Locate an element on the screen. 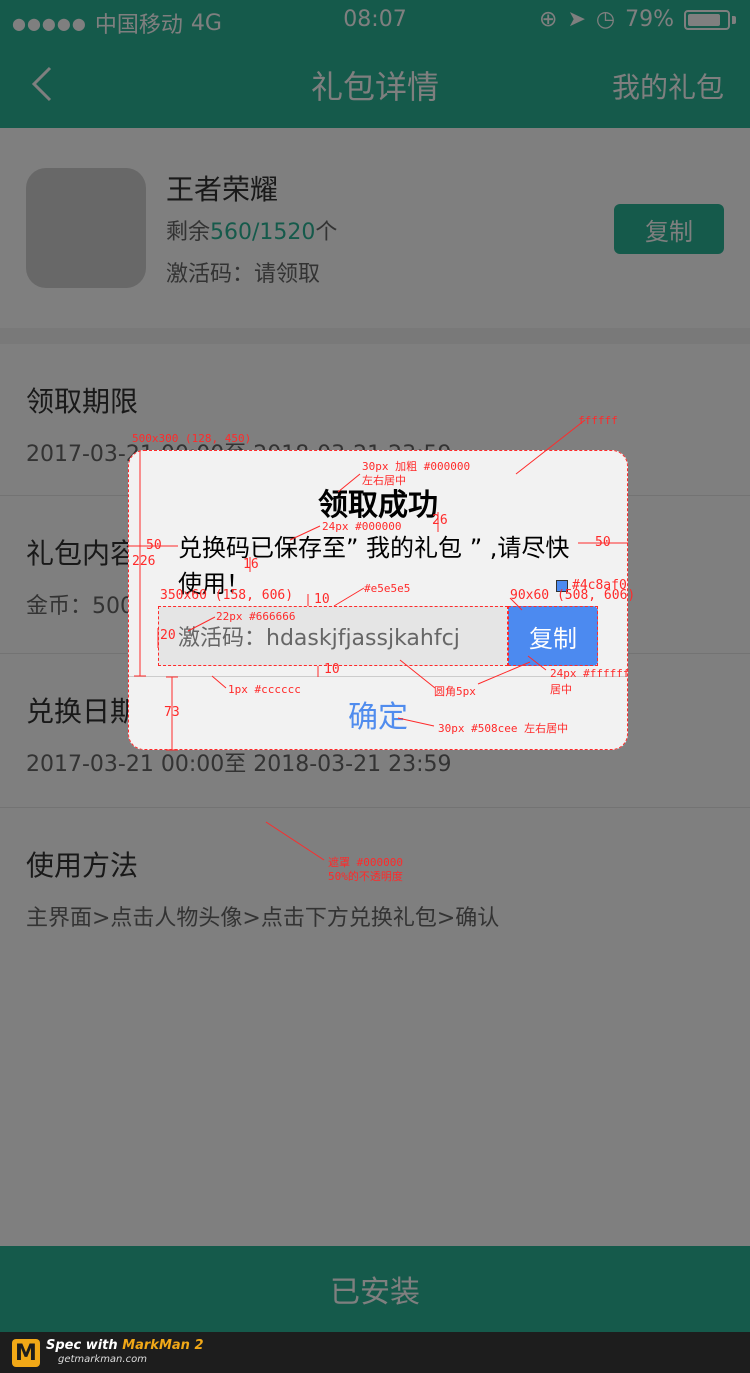 This screenshot has height=1373, width=750. anno-copy-align: 居中 is located at coordinates (561, 689).